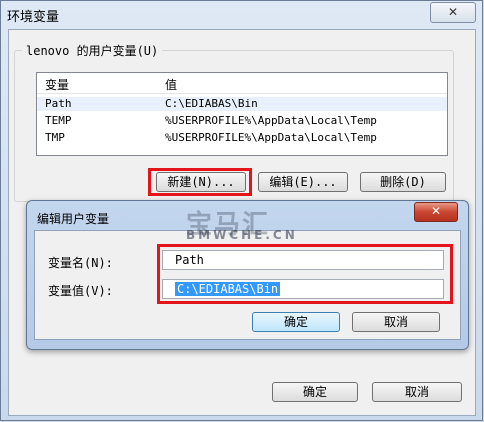  I want to click on dialog-title: 环境变量, so click(33, 17).